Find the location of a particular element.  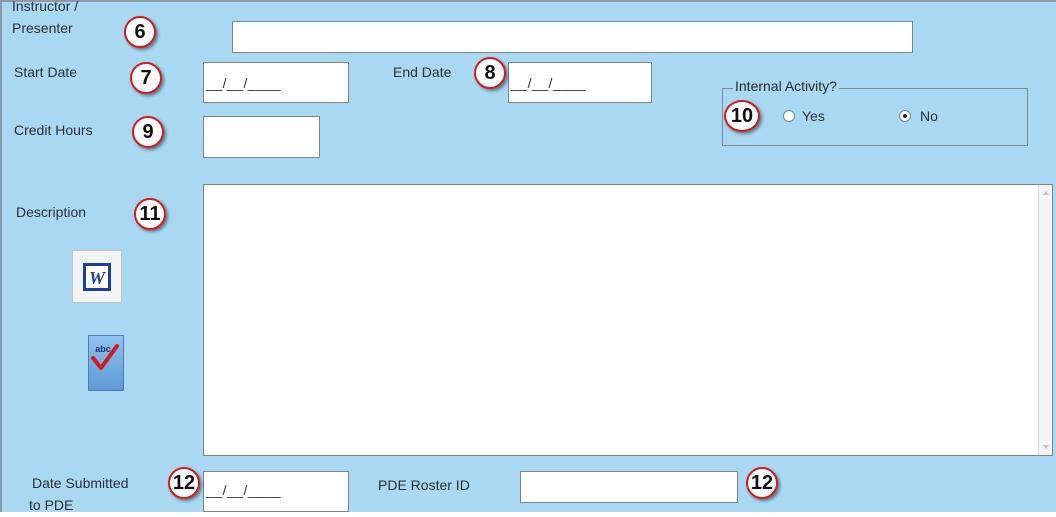

start-date-input: __/__/____ is located at coordinates (276, 82).